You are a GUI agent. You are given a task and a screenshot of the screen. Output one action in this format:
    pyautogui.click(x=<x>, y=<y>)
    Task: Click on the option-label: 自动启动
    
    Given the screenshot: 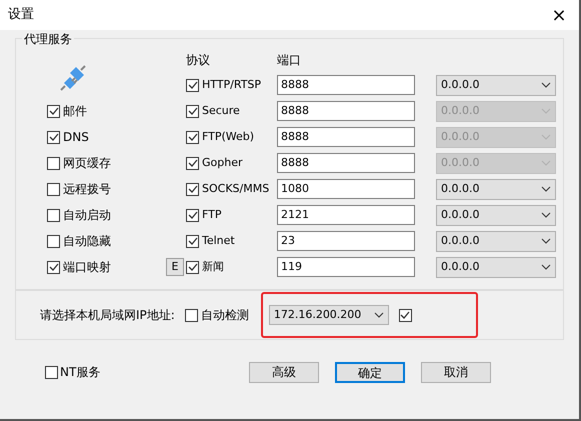 What is the action you would take?
    pyautogui.click(x=87, y=215)
    